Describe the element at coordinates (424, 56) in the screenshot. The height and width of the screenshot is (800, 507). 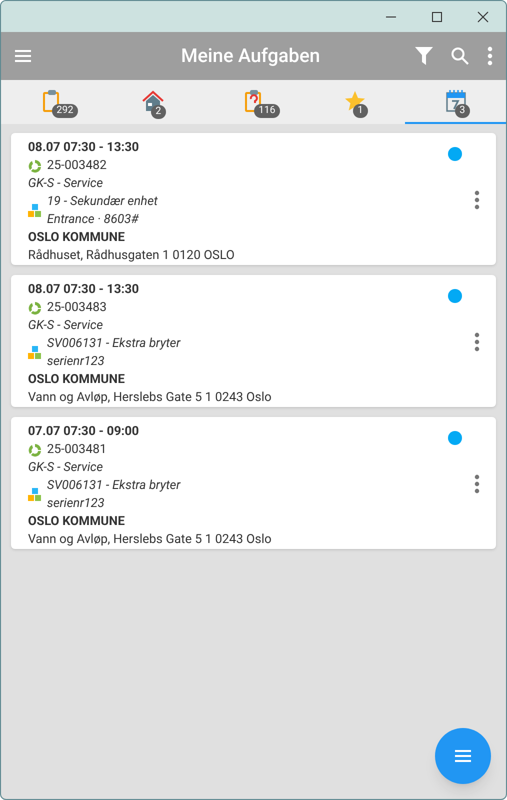
I see `filter-icon` at that location.